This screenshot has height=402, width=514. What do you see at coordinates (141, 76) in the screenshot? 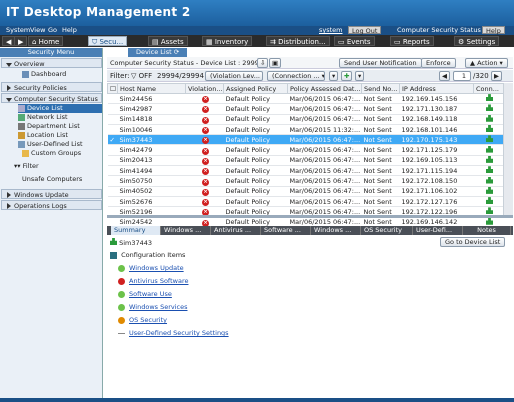
I see `filter-toggle: ▽ OFF` at bounding box center [141, 76].